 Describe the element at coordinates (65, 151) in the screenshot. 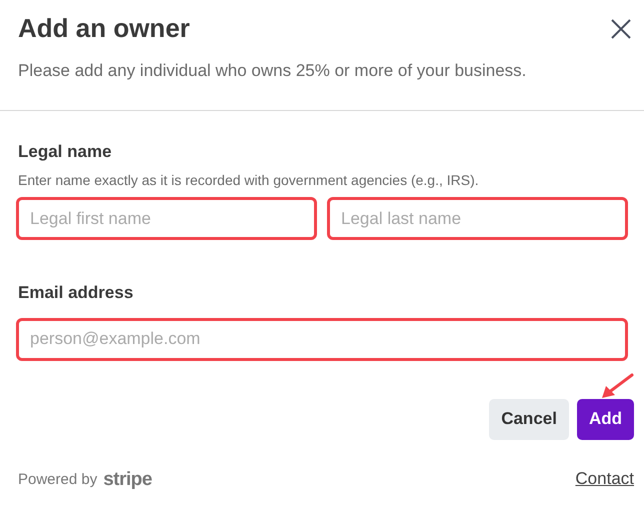

I see `field-label: Legal name` at that location.